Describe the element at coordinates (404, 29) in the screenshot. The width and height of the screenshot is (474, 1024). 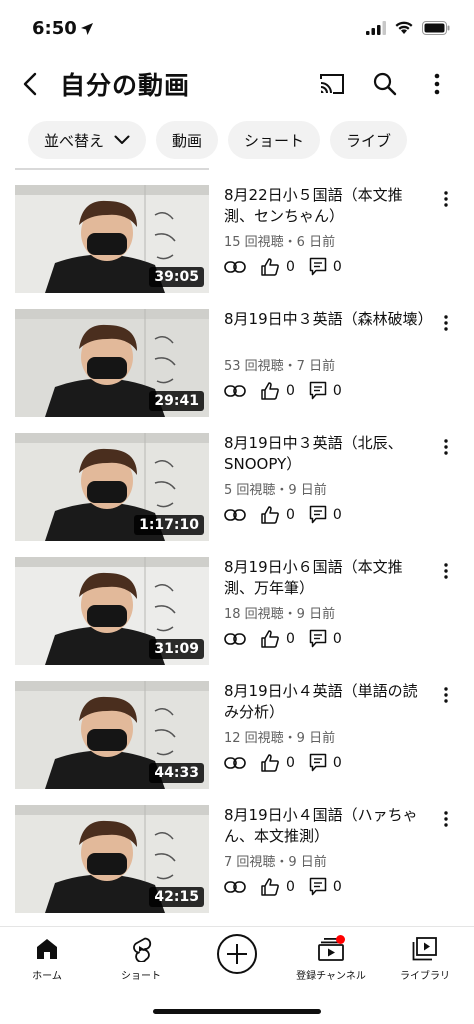
I see `wifi-icon` at that location.